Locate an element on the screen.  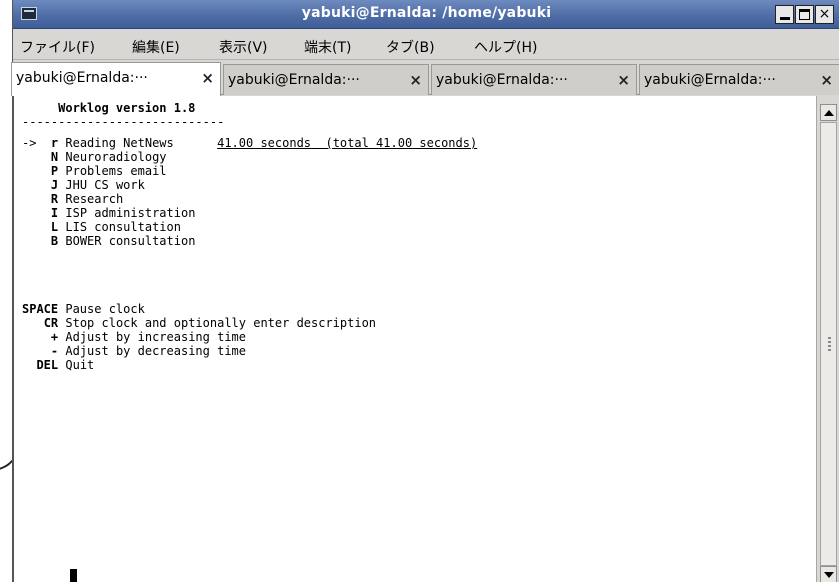
header-line: Worklog version 1.8 is located at coordinates (108, 108).